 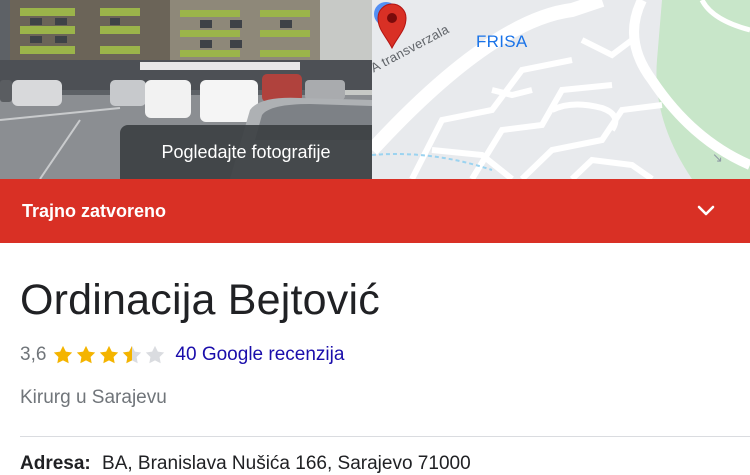 I want to click on half-star-icon, so click(x=132, y=355).